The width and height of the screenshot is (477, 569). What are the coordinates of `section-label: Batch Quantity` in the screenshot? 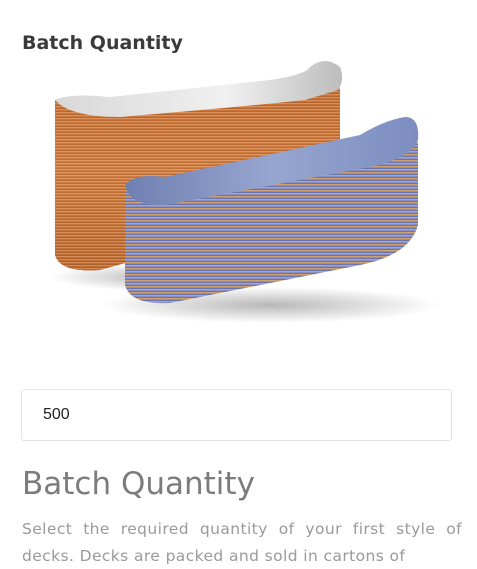 It's located at (102, 43).